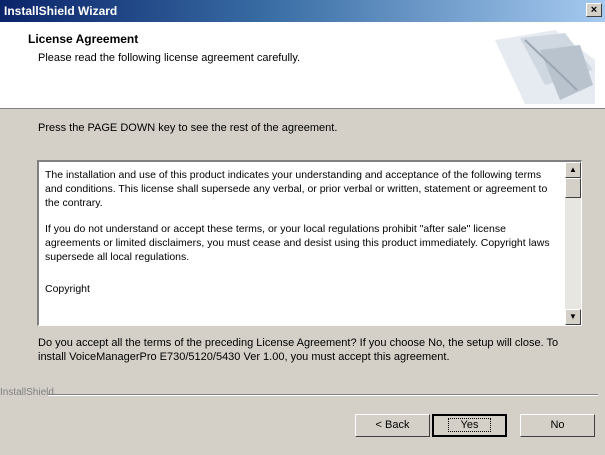 This screenshot has width=605, height=455. What do you see at coordinates (302, 11) in the screenshot?
I see `title-bar: InstallShield Wizard ×` at bounding box center [302, 11].